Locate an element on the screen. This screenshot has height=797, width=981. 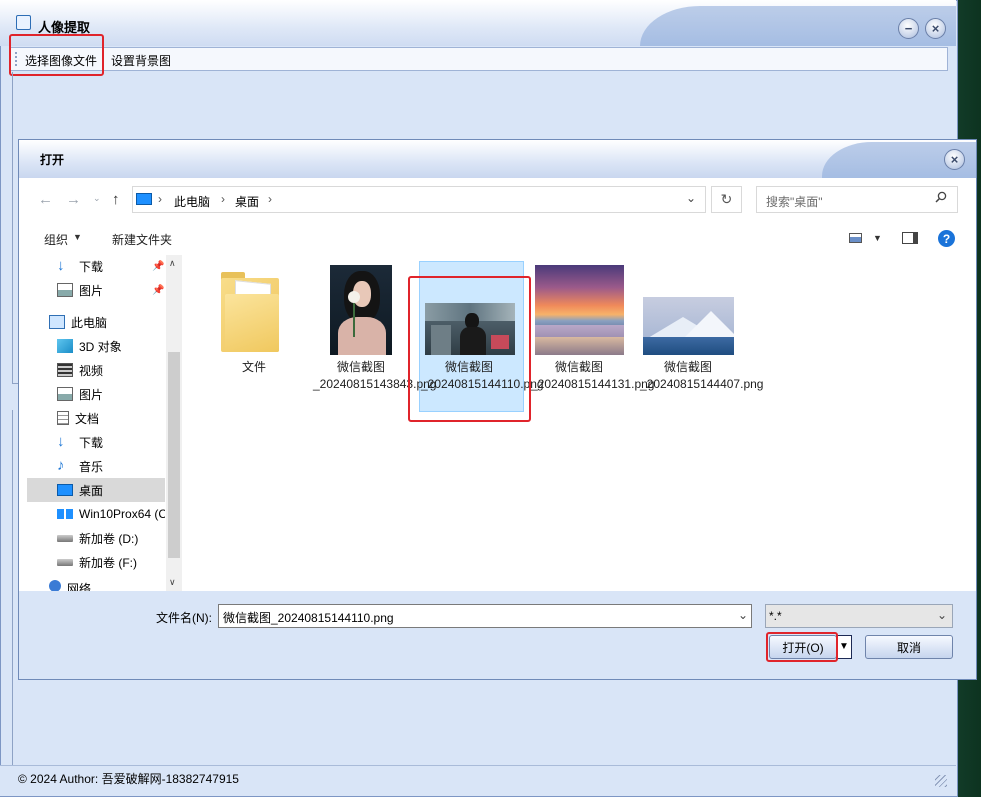
cancel-button-label: 取消 is located at coordinates (908, 647).